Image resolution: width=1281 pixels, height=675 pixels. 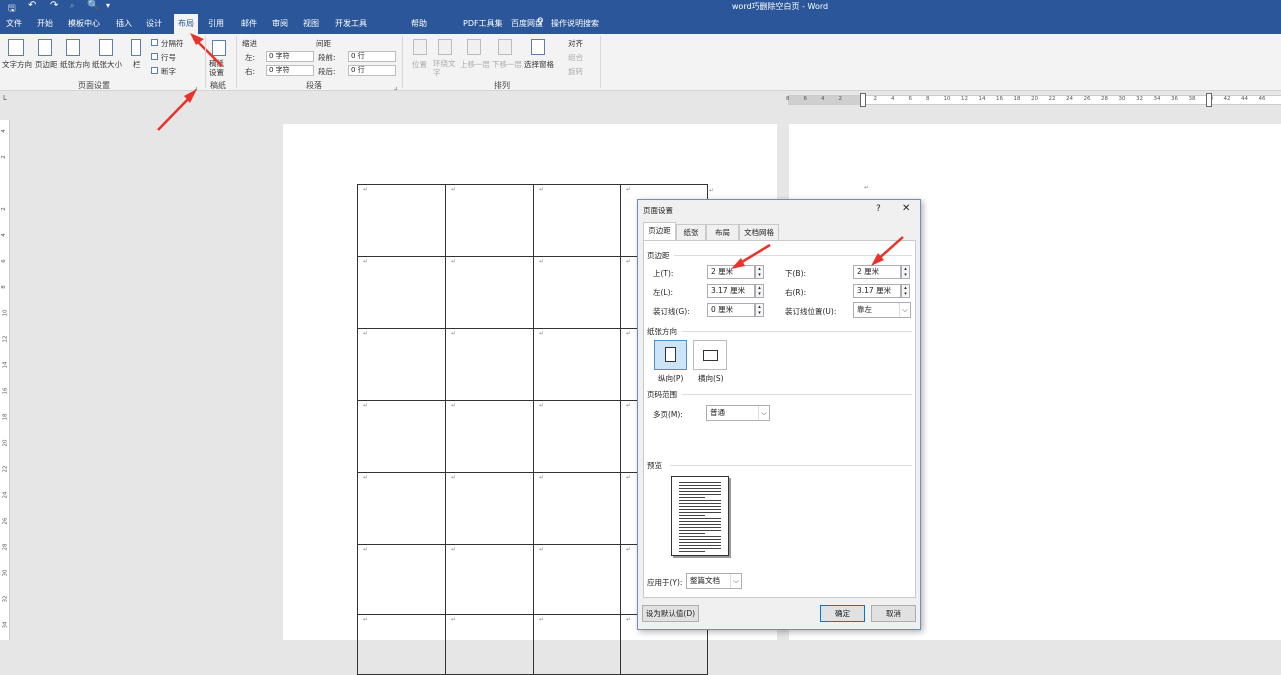 What do you see at coordinates (712, 190) in the screenshot?
I see `paragraph-mark: ↵` at bounding box center [712, 190].